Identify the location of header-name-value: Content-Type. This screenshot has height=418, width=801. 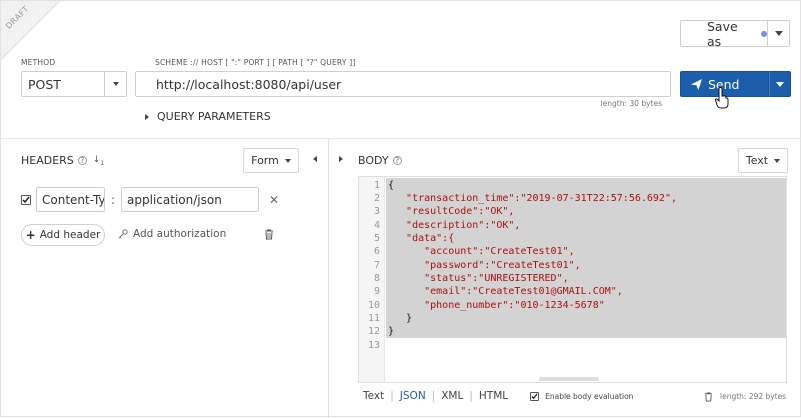
(73, 199).